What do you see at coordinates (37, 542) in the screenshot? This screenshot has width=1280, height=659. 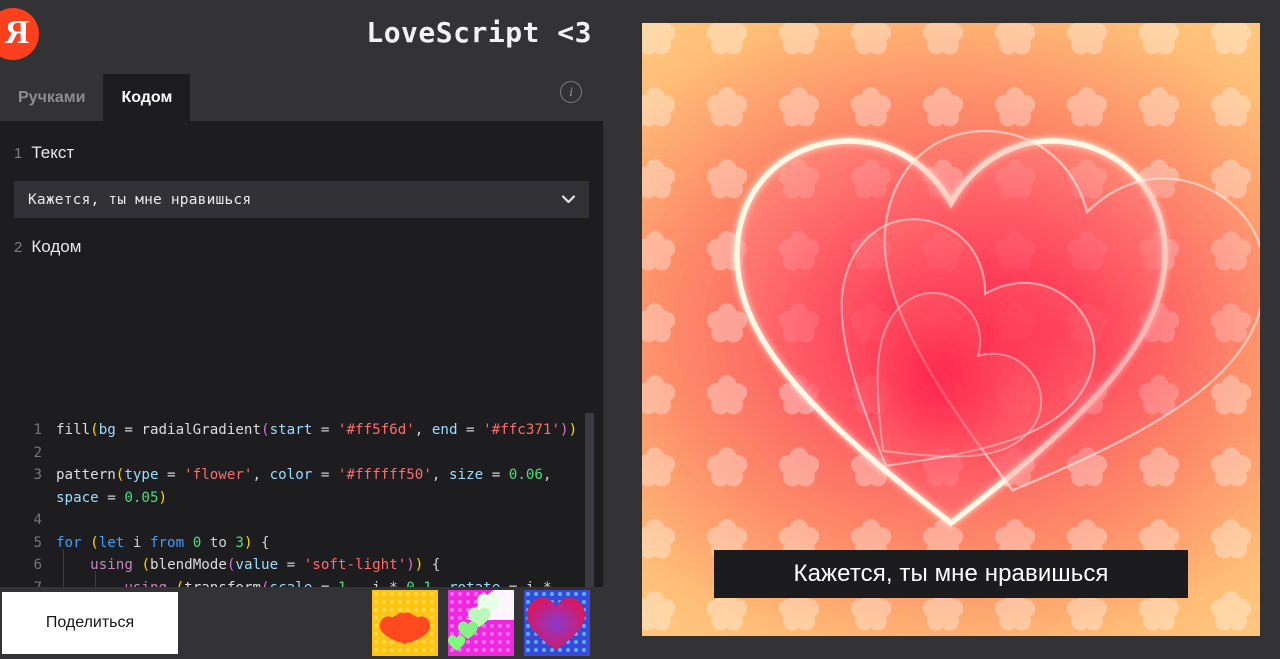 I see `code-line-number: 5` at bounding box center [37, 542].